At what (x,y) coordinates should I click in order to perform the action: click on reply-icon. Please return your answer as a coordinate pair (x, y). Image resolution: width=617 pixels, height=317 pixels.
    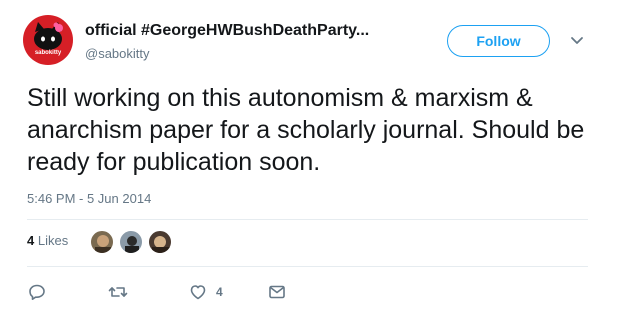
    Looking at the image, I should click on (37, 292).